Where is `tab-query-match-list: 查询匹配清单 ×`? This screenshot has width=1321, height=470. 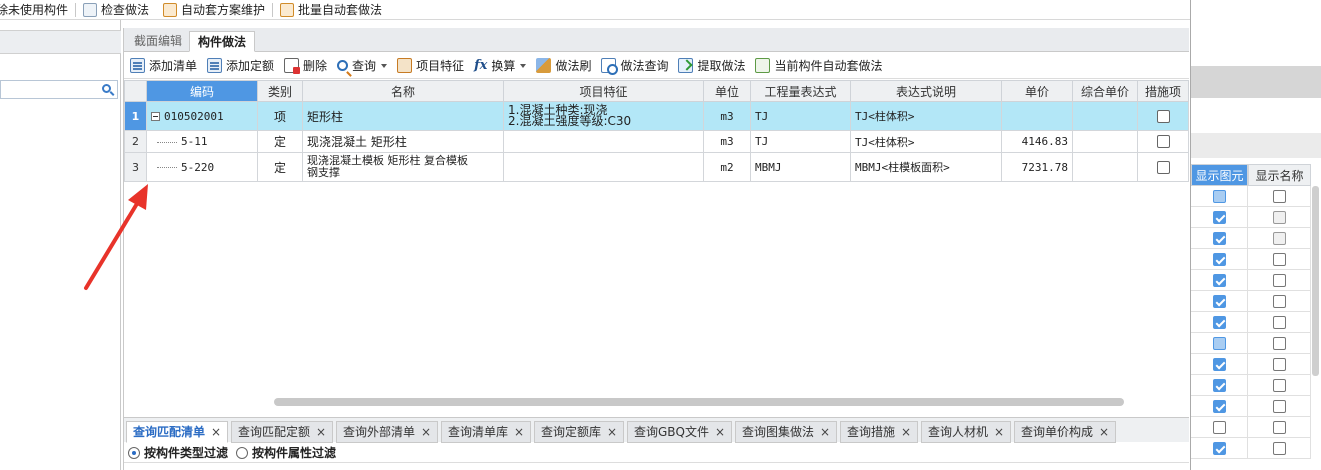 tab-query-match-list: 查询匹配清单 × is located at coordinates (177, 432).